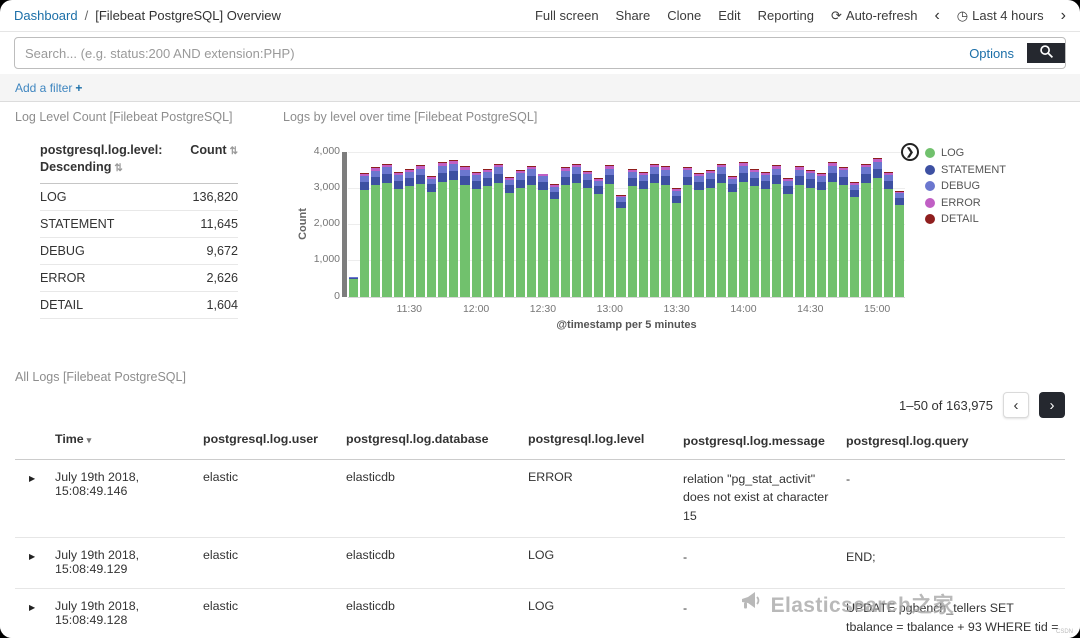 The width and height of the screenshot is (1080, 638). What do you see at coordinates (48, 88) in the screenshot?
I see `add-filter-button: Add a filter +` at bounding box center [48, 88].